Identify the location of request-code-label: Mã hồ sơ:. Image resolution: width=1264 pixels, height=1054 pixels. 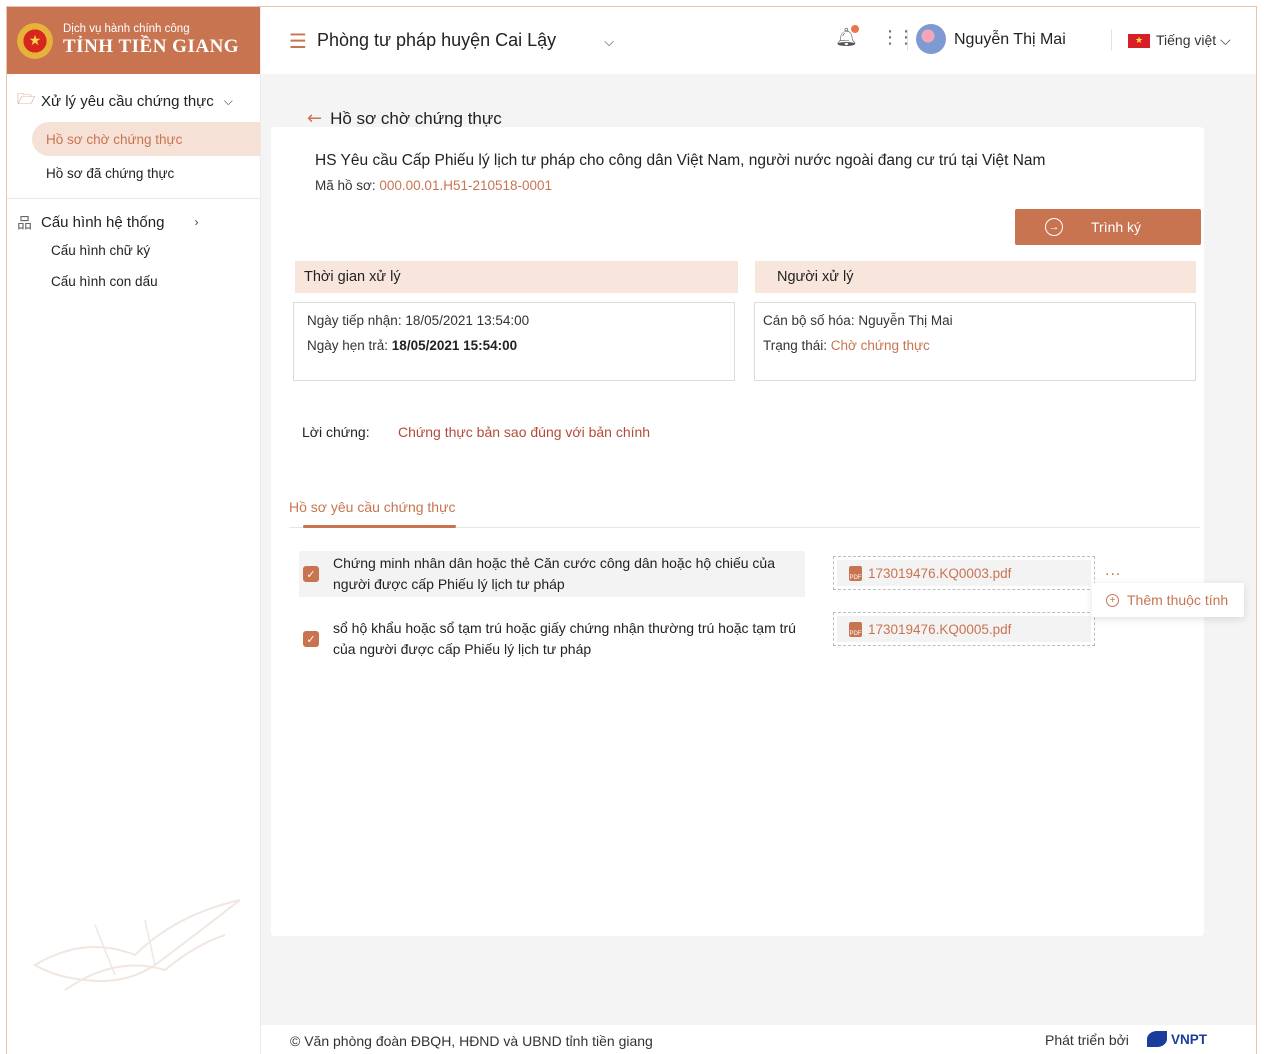
(347, 185).